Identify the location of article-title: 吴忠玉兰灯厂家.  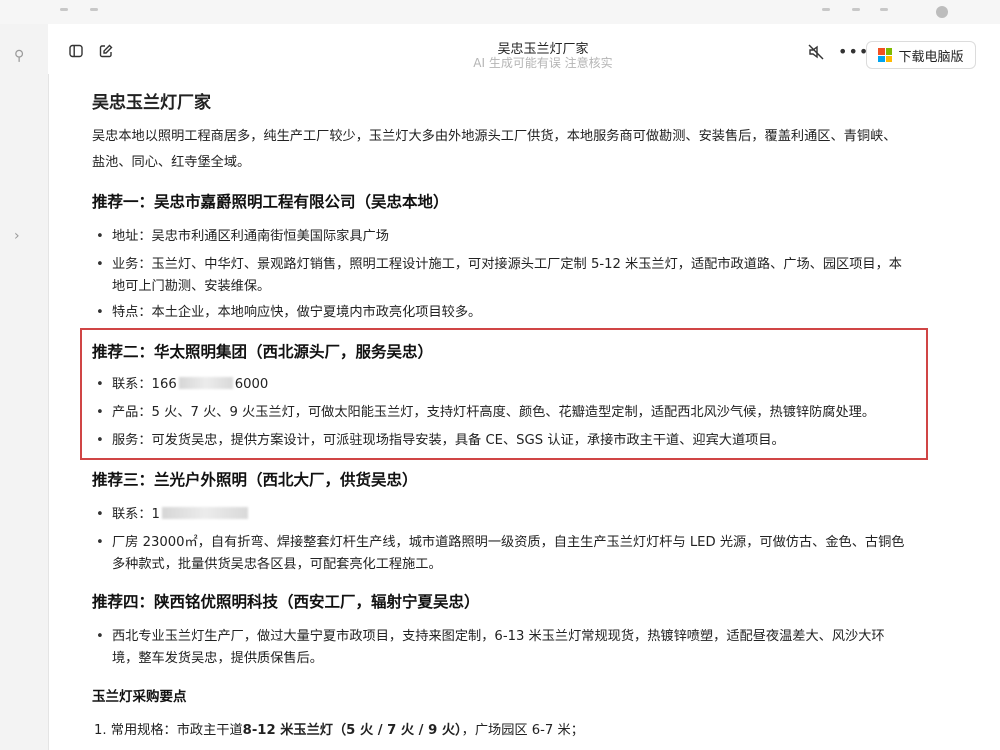
(151, 103).